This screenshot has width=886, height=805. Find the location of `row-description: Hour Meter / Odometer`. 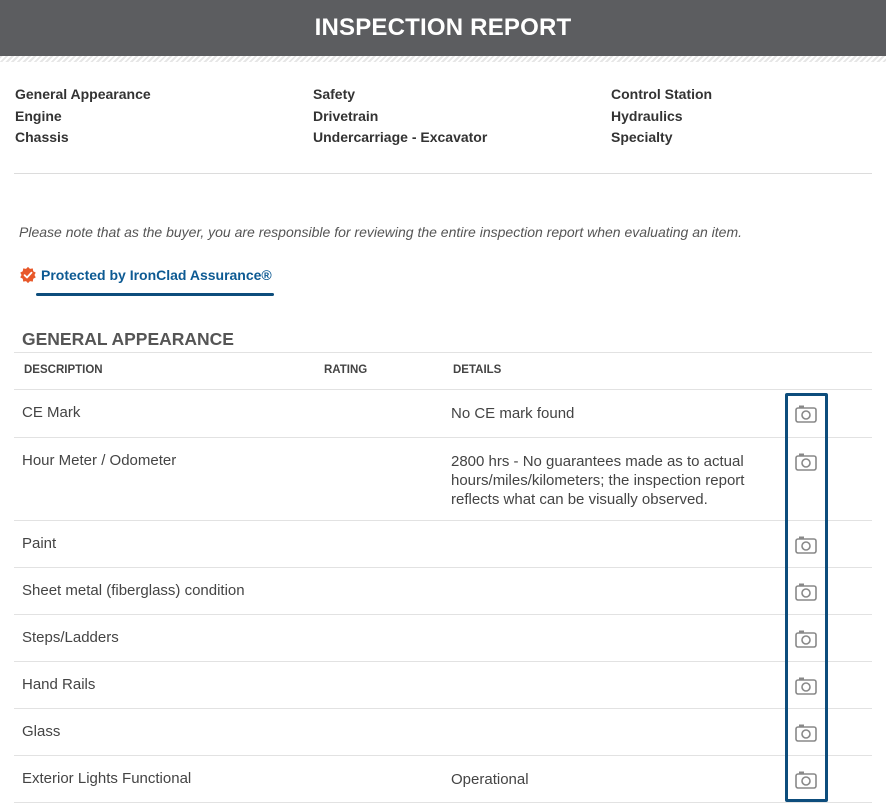

row-description: Hour Meter / Odometer is located at coordinates (99, 460).